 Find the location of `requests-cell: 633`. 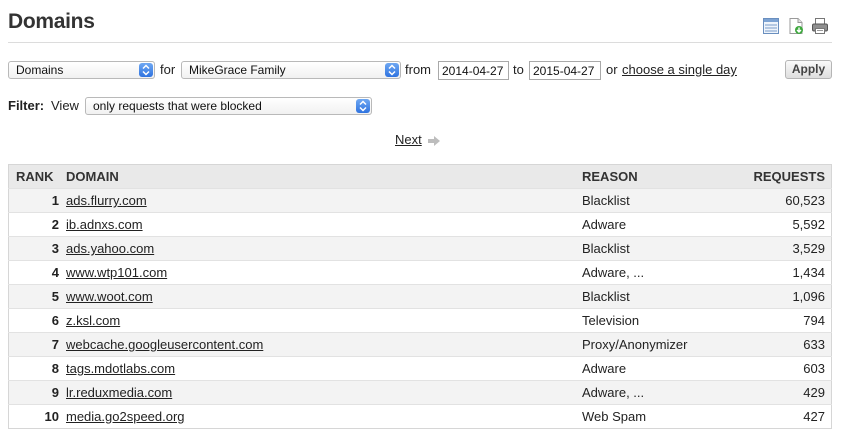

requests-cell: 633 is located at coordinates (787, 344).